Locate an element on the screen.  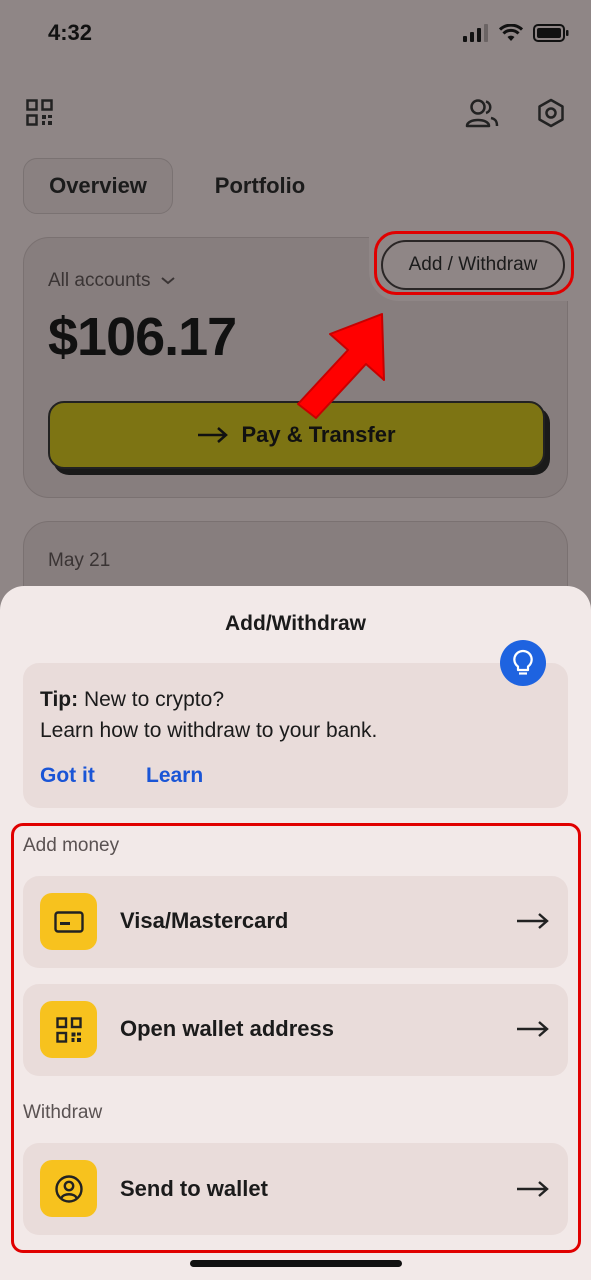
qr-icon is located at coordinates (39, 112).